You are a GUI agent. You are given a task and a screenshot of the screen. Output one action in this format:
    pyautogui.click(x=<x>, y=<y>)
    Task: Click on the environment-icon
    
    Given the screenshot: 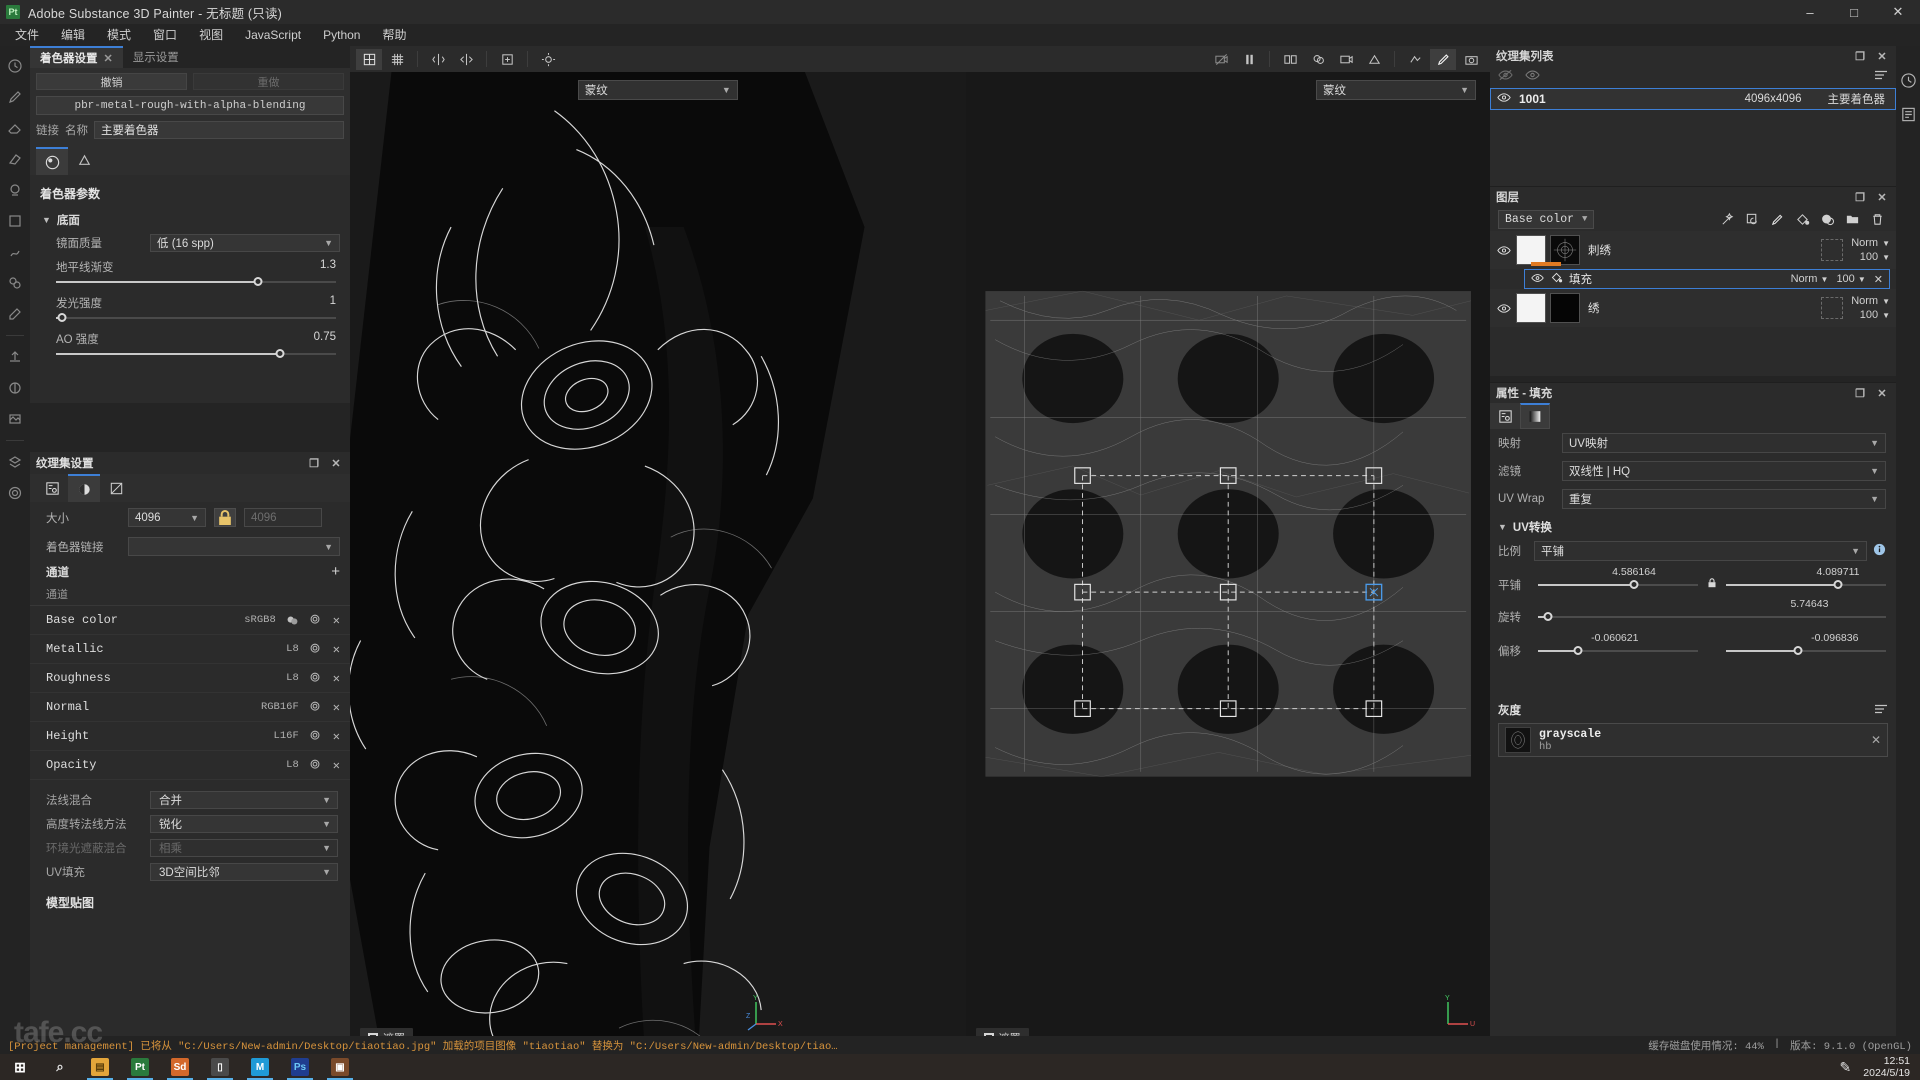 What is the action you would take?
    pyautogui.click(x=84, y=161)
    